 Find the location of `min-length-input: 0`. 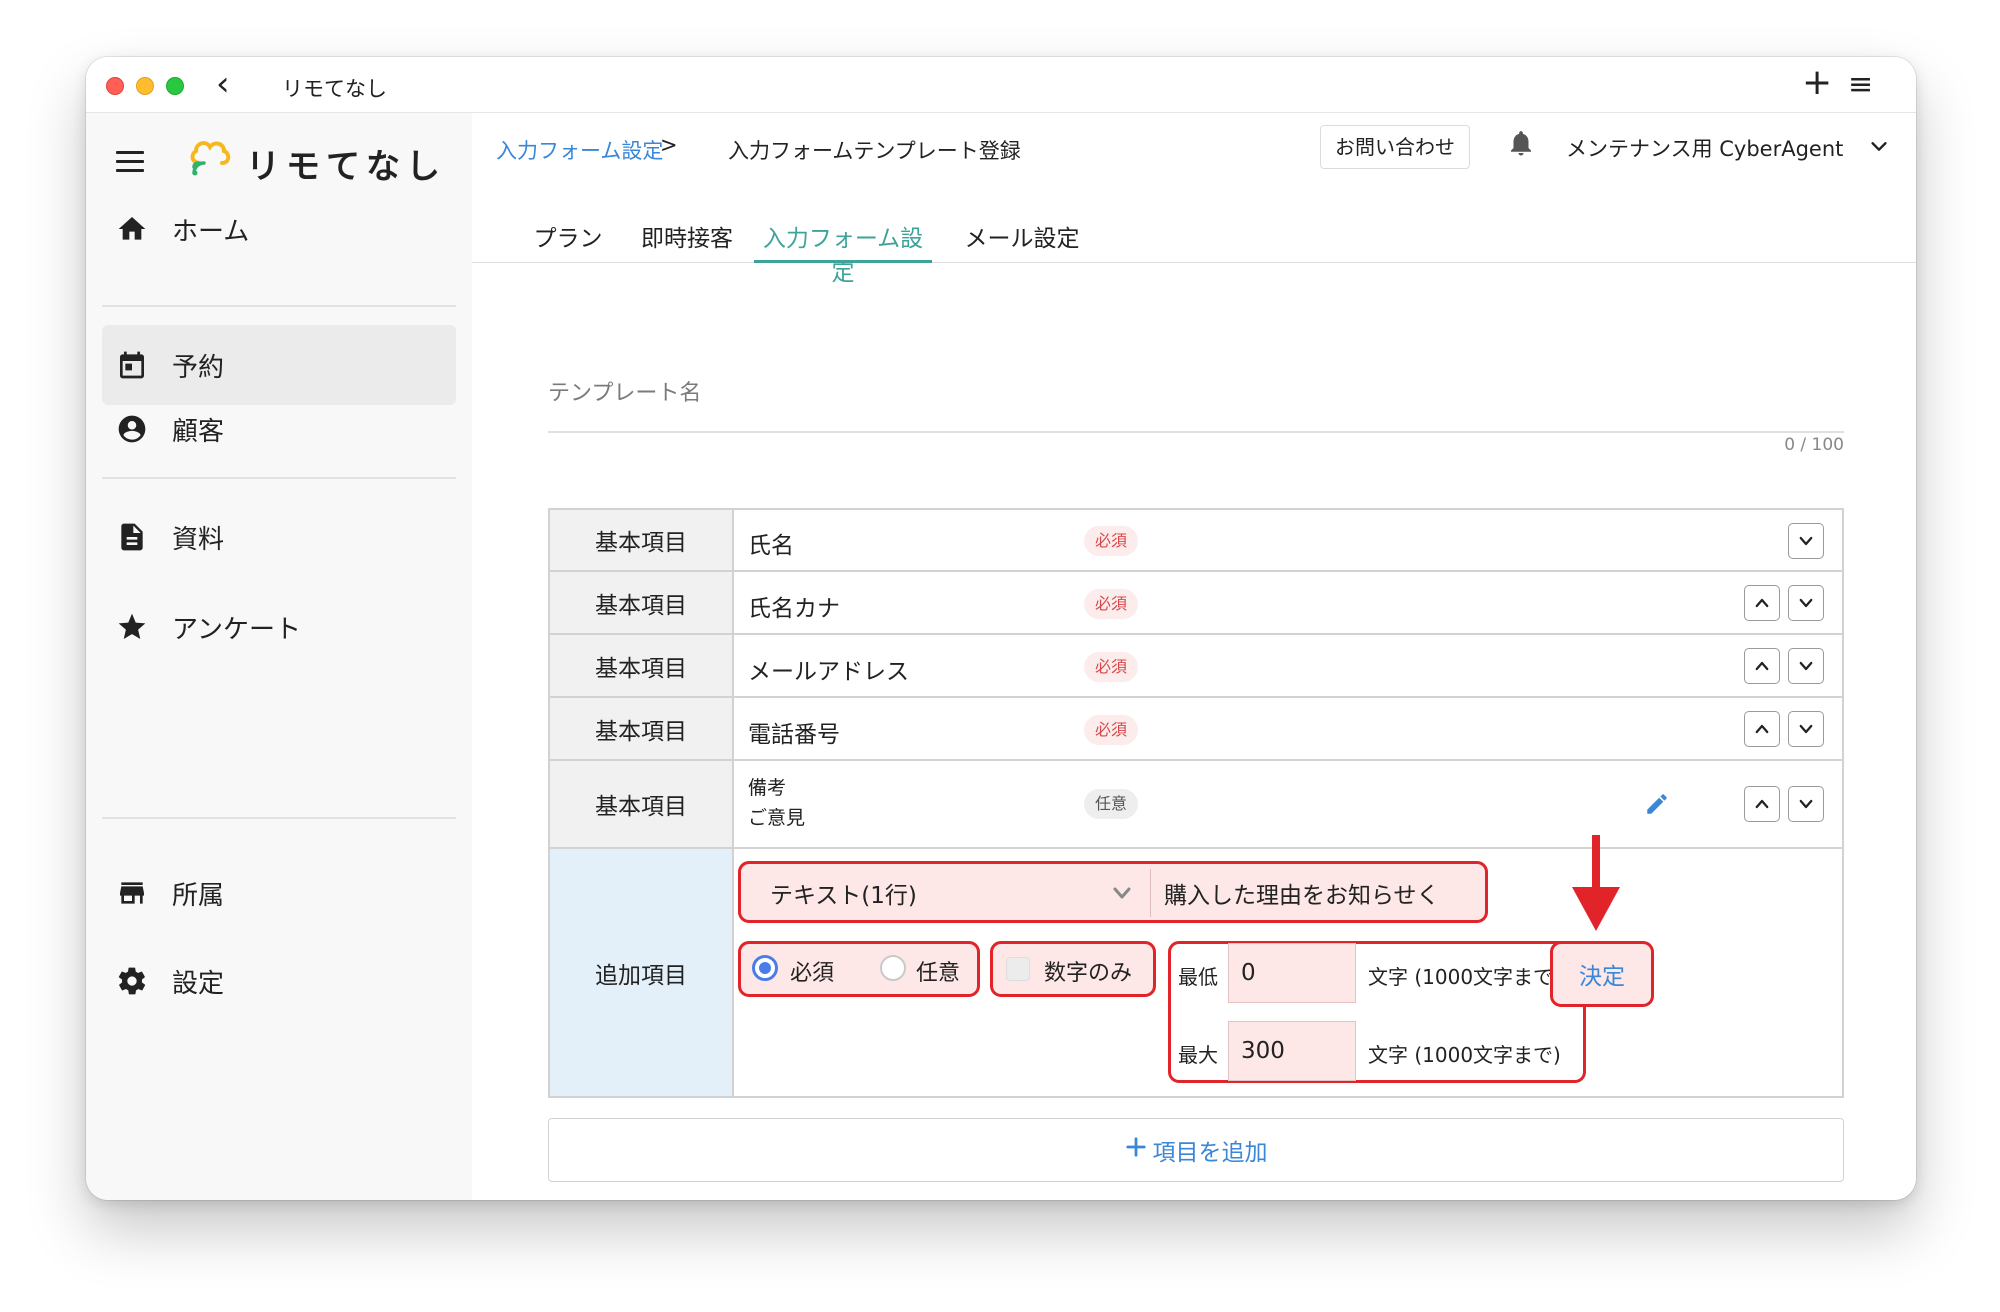

min-length-input: 0 is located at coordinates (1292, 973).